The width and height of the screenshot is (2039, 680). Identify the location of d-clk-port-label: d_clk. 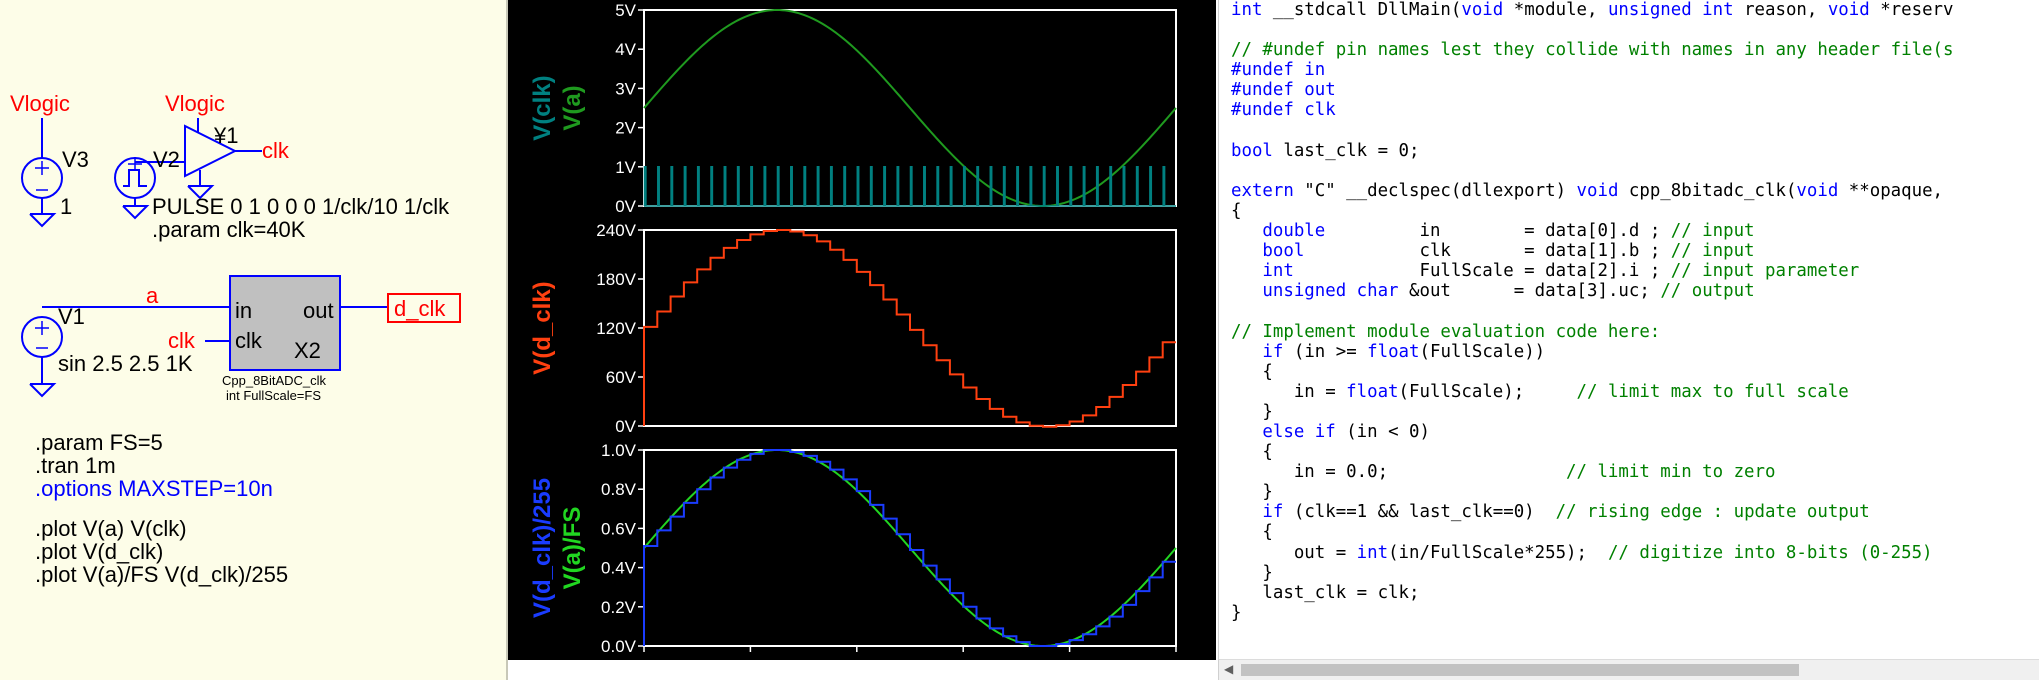
(419, 309).